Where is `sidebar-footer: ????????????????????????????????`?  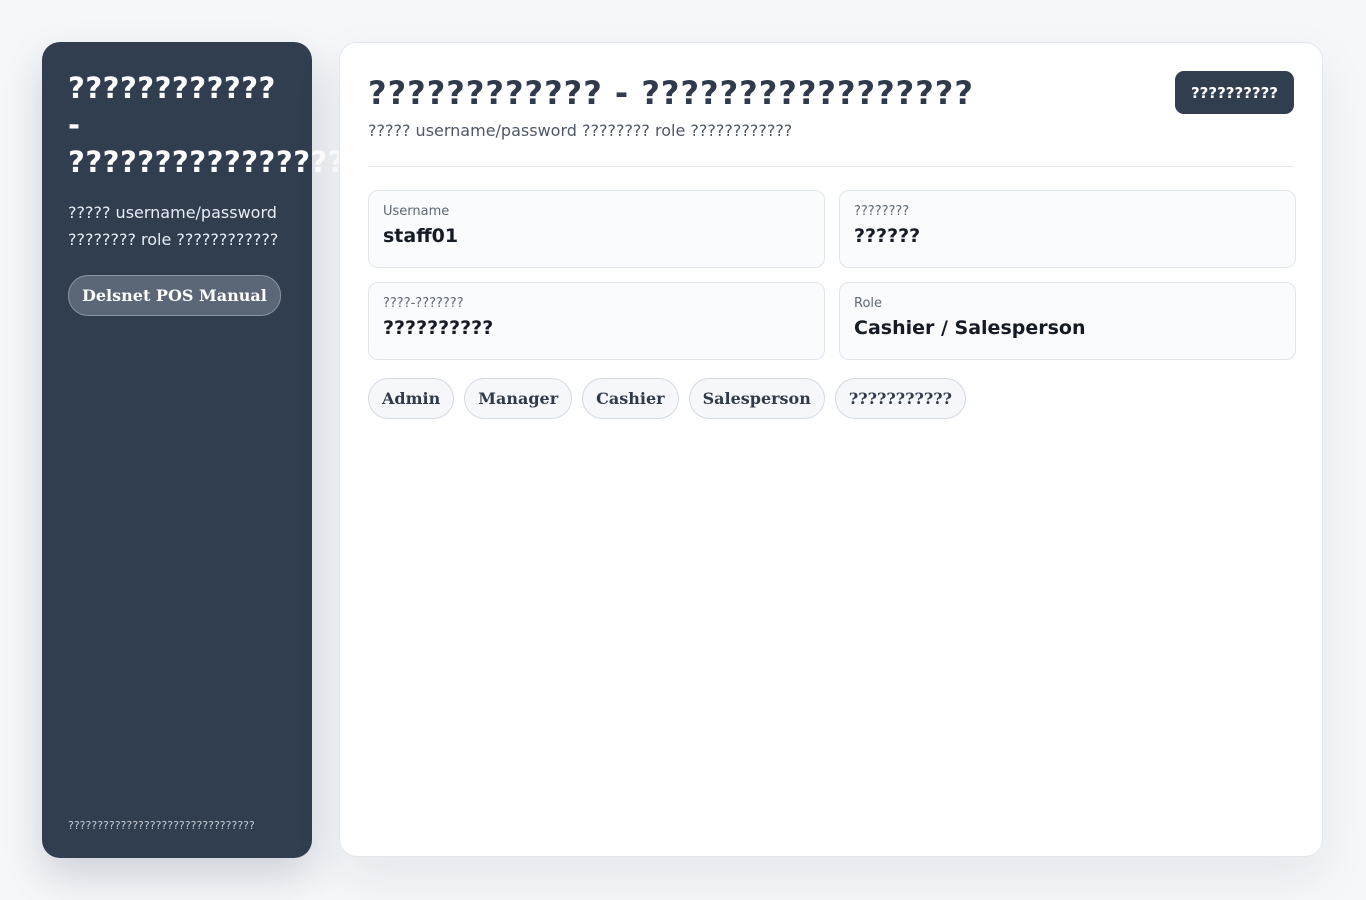
sidebar-footer: ???????????????????????????????? is located at coordinates (161, 825).